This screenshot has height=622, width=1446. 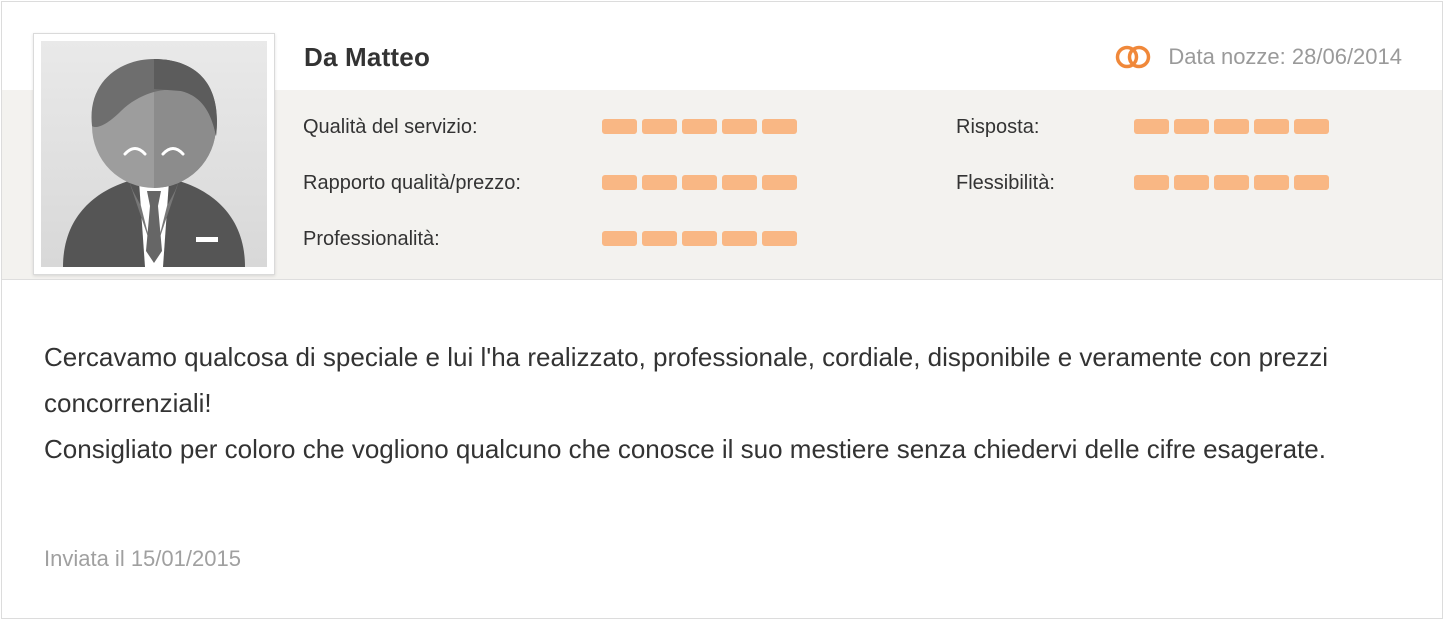 What do you see at coordinates (1133, 57) in the screenshot?
I see `rings-icon` at bounding box center [1133, 57].